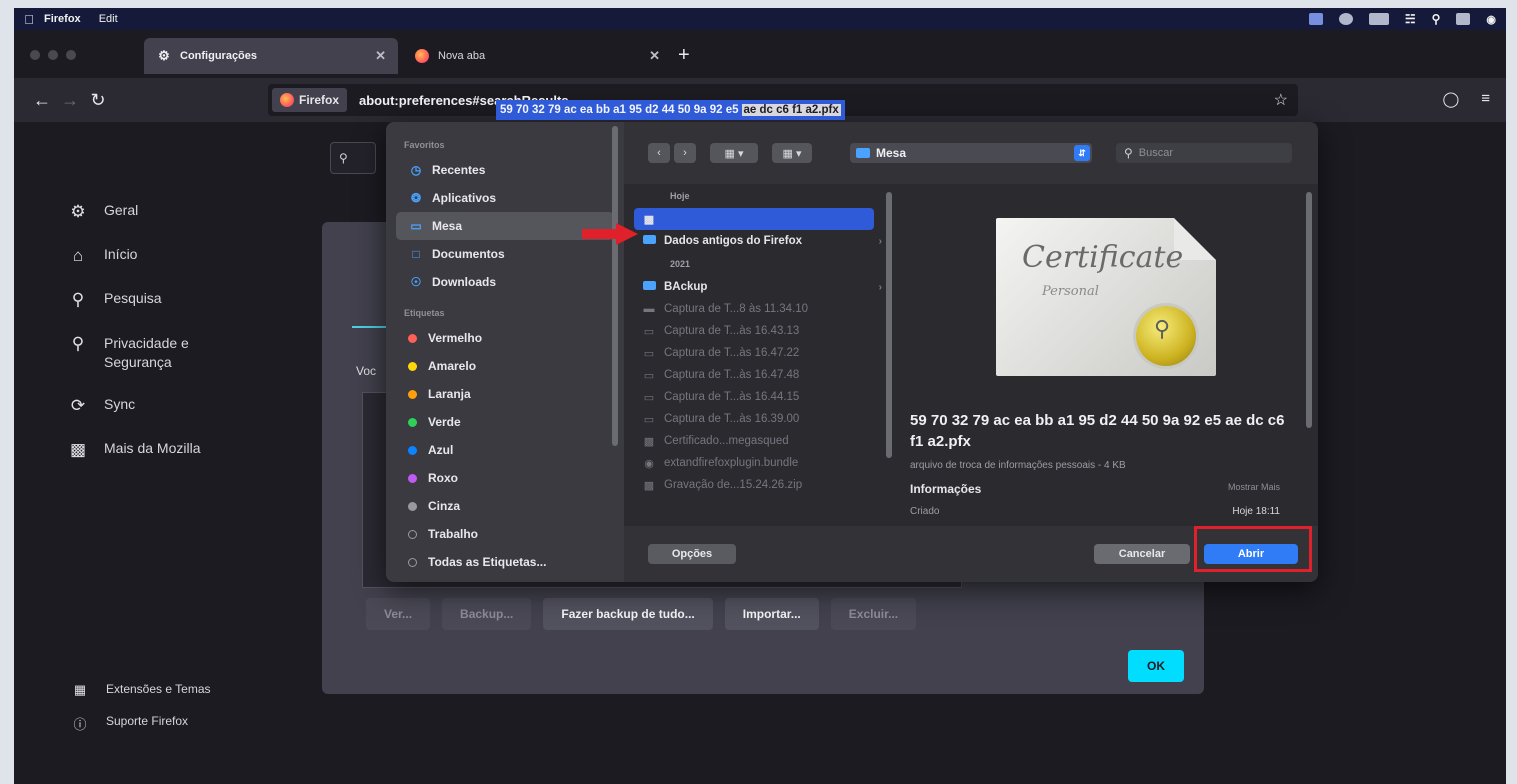 The image size is (1517, 784). I want to click on folder-row: Dados antigos do Firefox ›, so click(760, 241).